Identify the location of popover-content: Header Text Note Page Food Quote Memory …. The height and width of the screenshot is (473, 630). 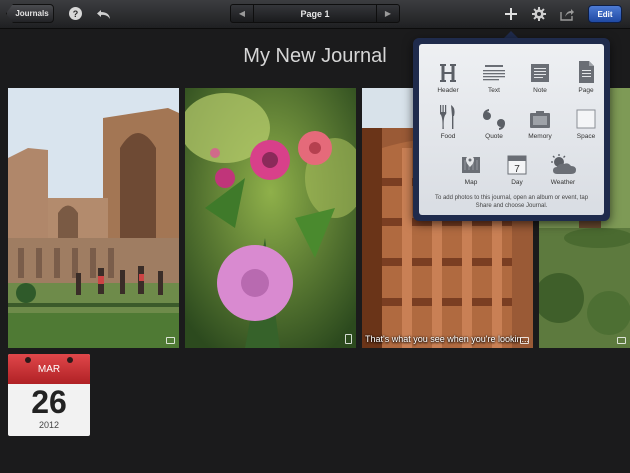
(511, 129).